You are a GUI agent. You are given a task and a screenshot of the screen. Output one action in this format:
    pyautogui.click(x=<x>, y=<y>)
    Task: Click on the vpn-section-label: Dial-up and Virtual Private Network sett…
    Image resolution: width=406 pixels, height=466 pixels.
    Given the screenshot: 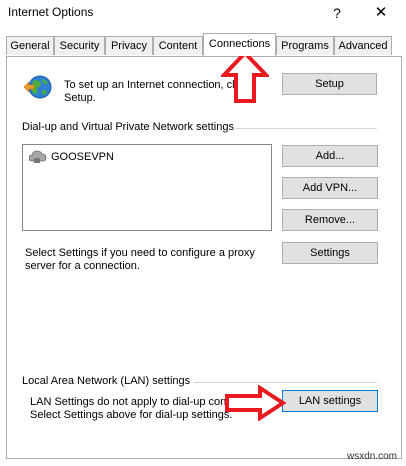 What is the action you would take?
    pyautogui.click(x=128, y=127)
    